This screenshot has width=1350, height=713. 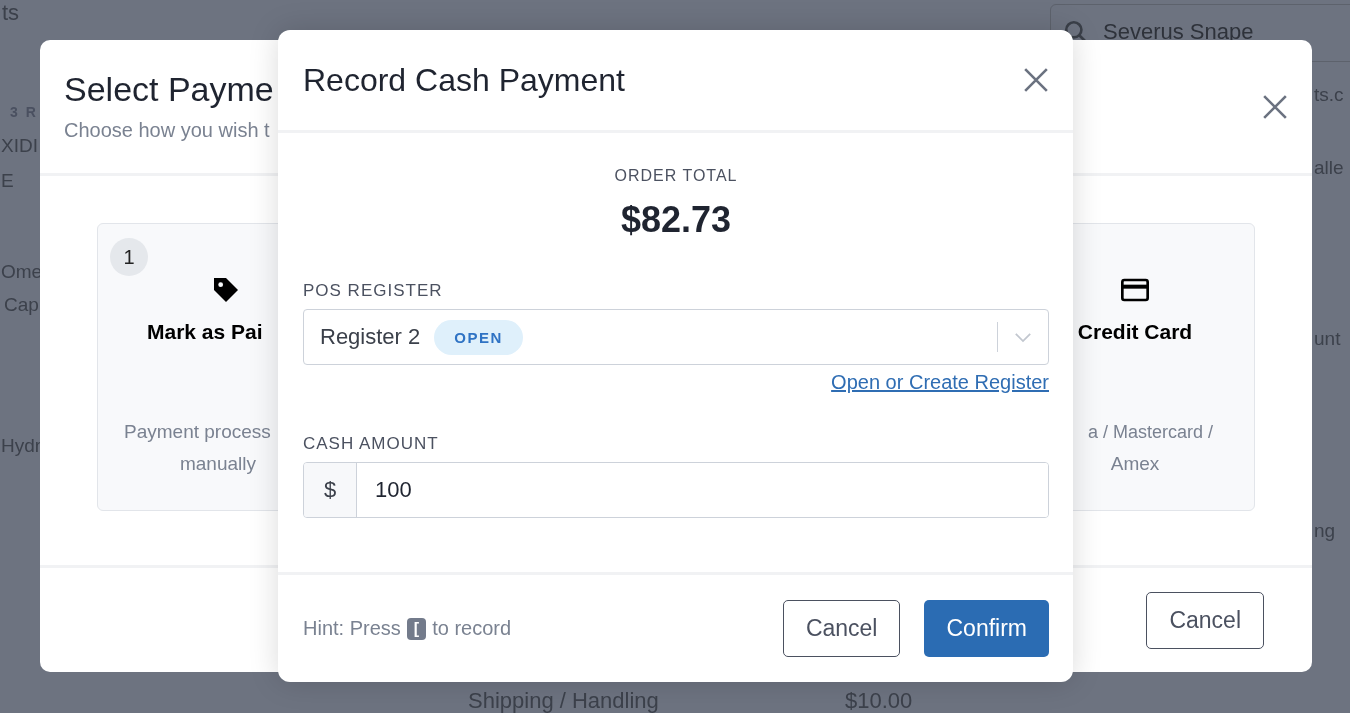 I want to click on option-description: Amex, so click(x=1135, y=463).